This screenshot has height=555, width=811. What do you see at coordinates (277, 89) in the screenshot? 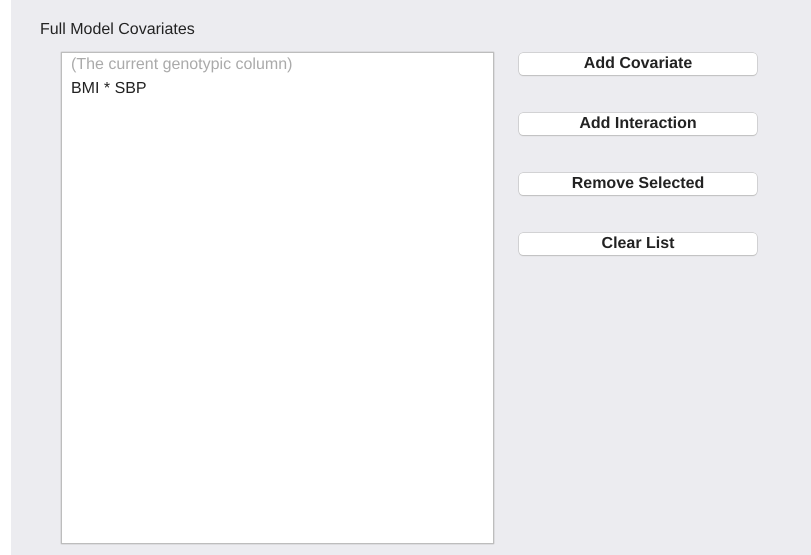
I see `list-item: BMI * SBP` at bounding box center [277, 89].